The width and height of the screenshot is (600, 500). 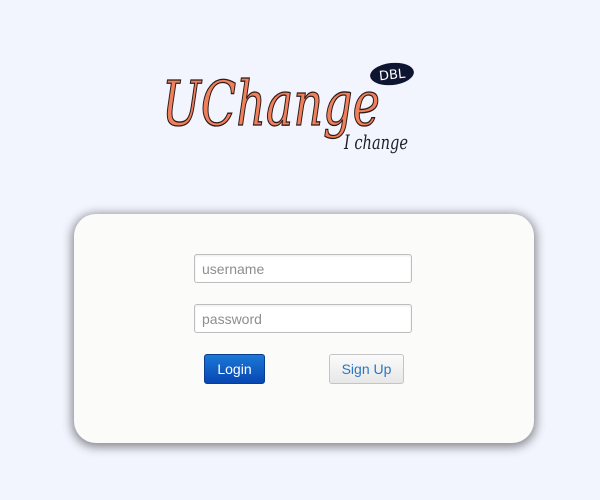 What do you see at coordinates (366, 369) in the screenshot?
I see `sign-up-button: Sign Up` at bounding box center [366, 369].